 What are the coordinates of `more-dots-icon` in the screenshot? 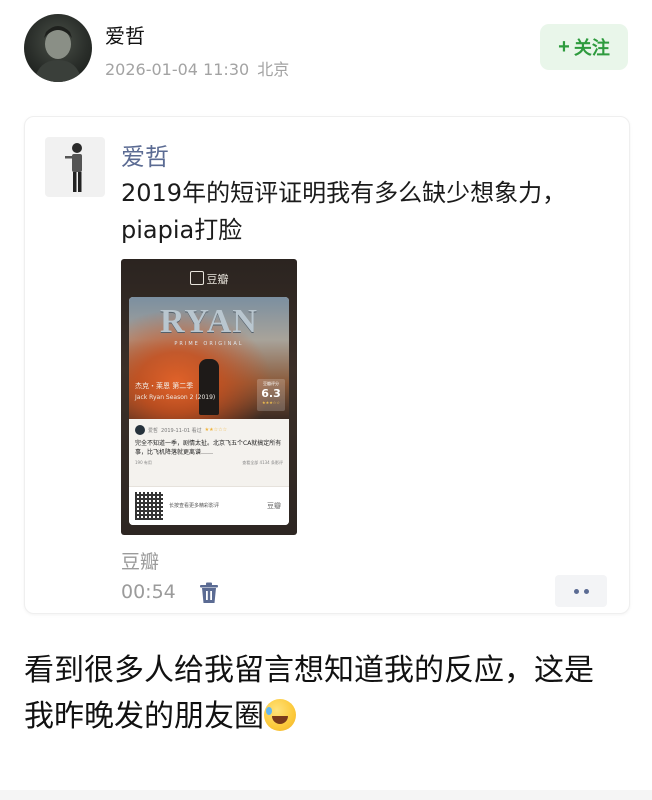 It's located at (581, 591).